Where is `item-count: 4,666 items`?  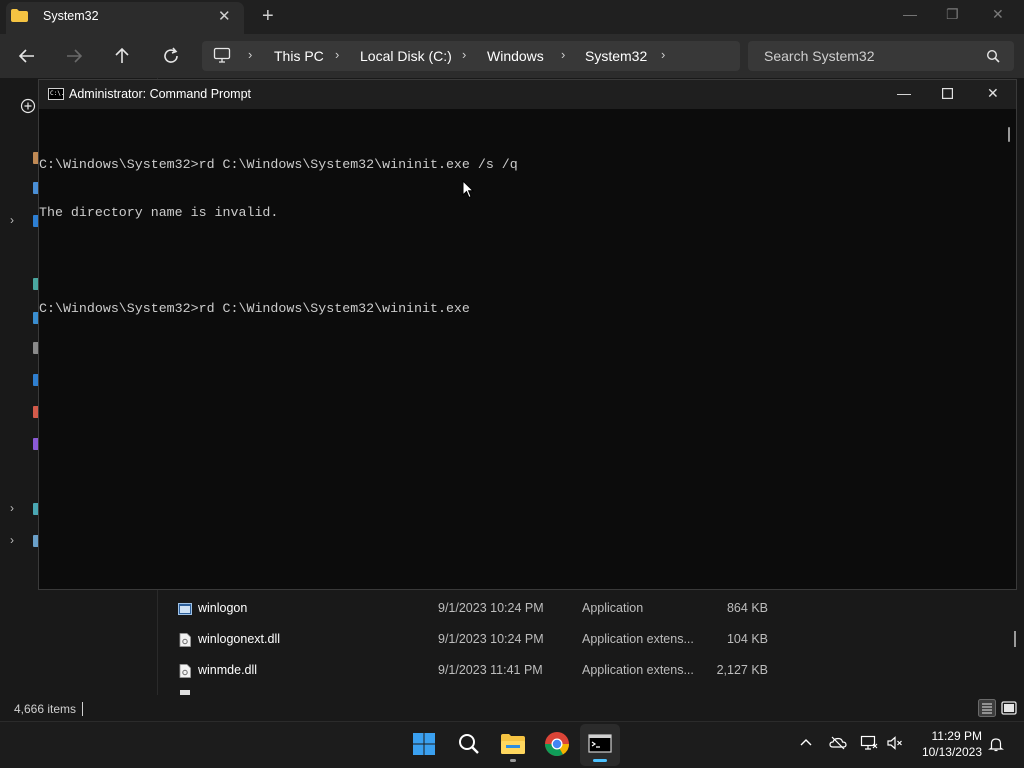 item-count: 4,666 items is located at coordinates (45, 709).